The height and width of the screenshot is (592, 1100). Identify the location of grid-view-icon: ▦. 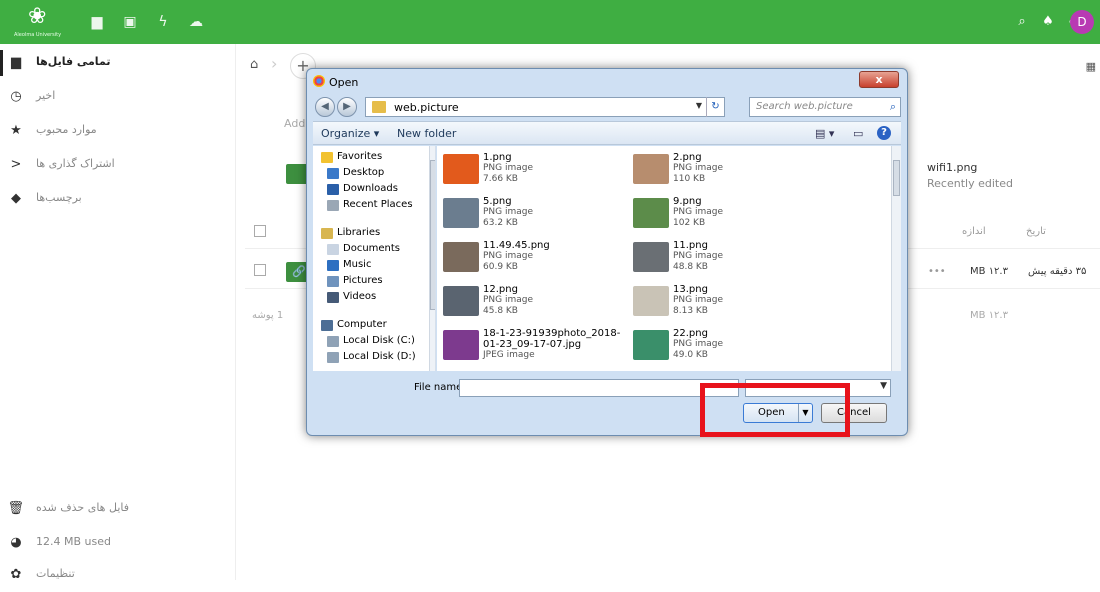
(1091, 66).